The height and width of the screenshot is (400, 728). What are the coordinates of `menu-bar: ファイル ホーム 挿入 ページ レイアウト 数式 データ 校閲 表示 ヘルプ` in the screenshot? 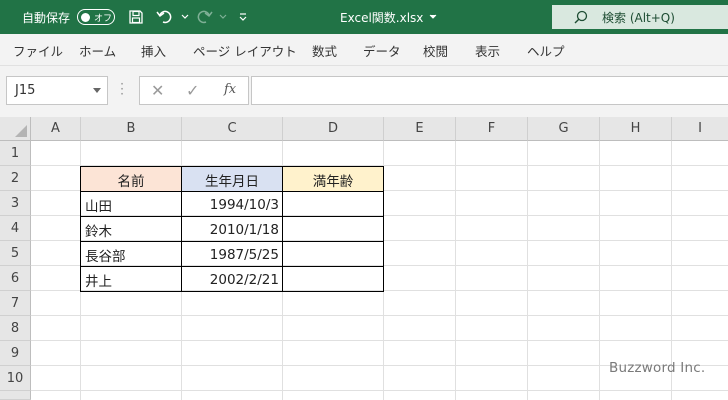 It's located at (364, 50).